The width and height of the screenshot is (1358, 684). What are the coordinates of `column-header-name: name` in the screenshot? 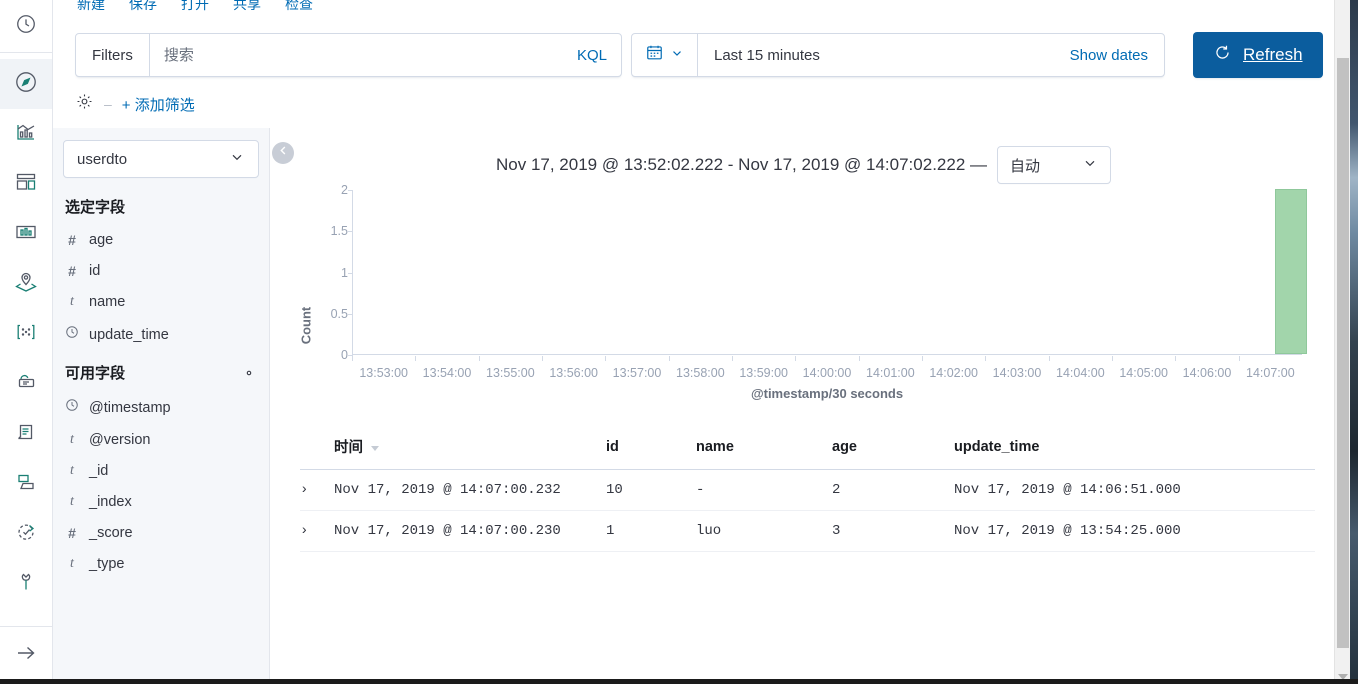 It's located at (764, 449).